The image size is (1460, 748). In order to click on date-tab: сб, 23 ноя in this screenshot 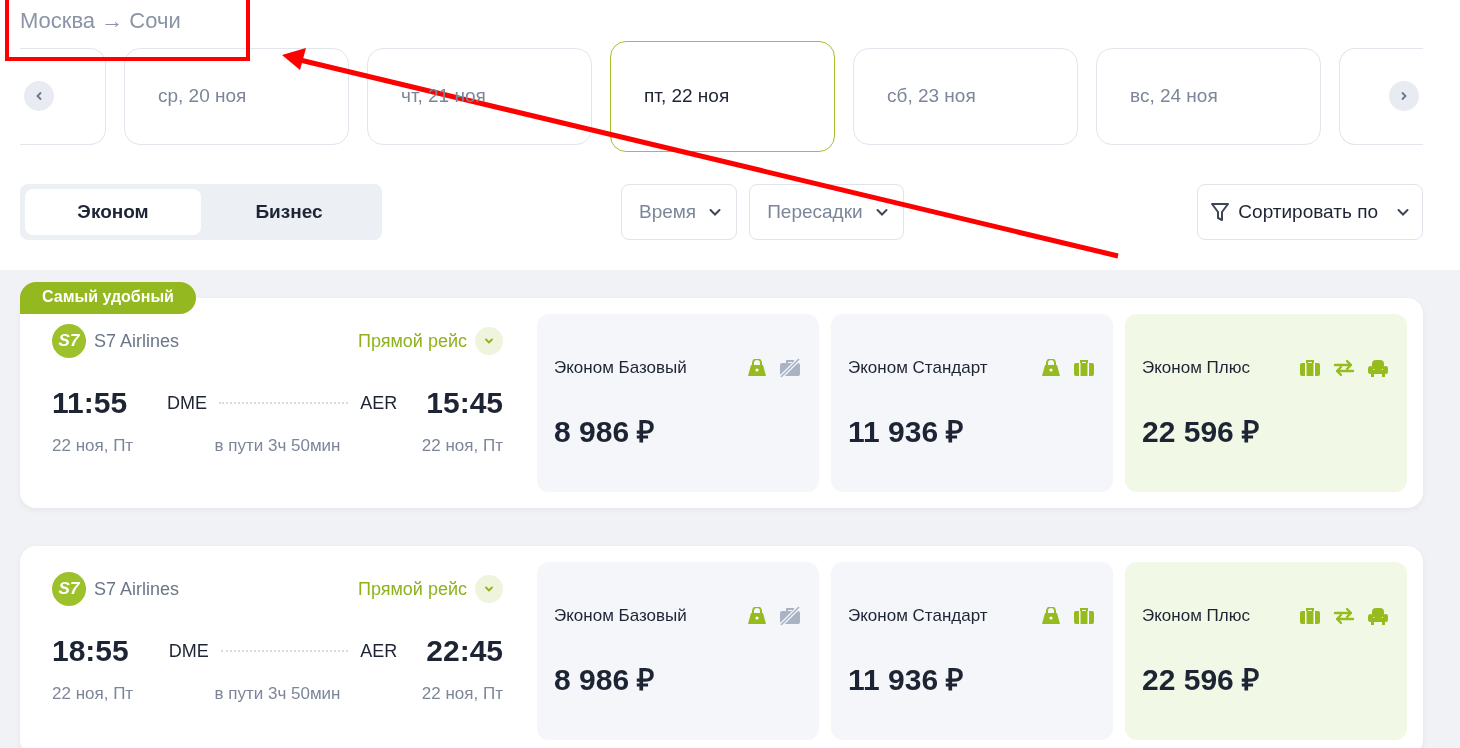, I will do `click(965, 96)`.